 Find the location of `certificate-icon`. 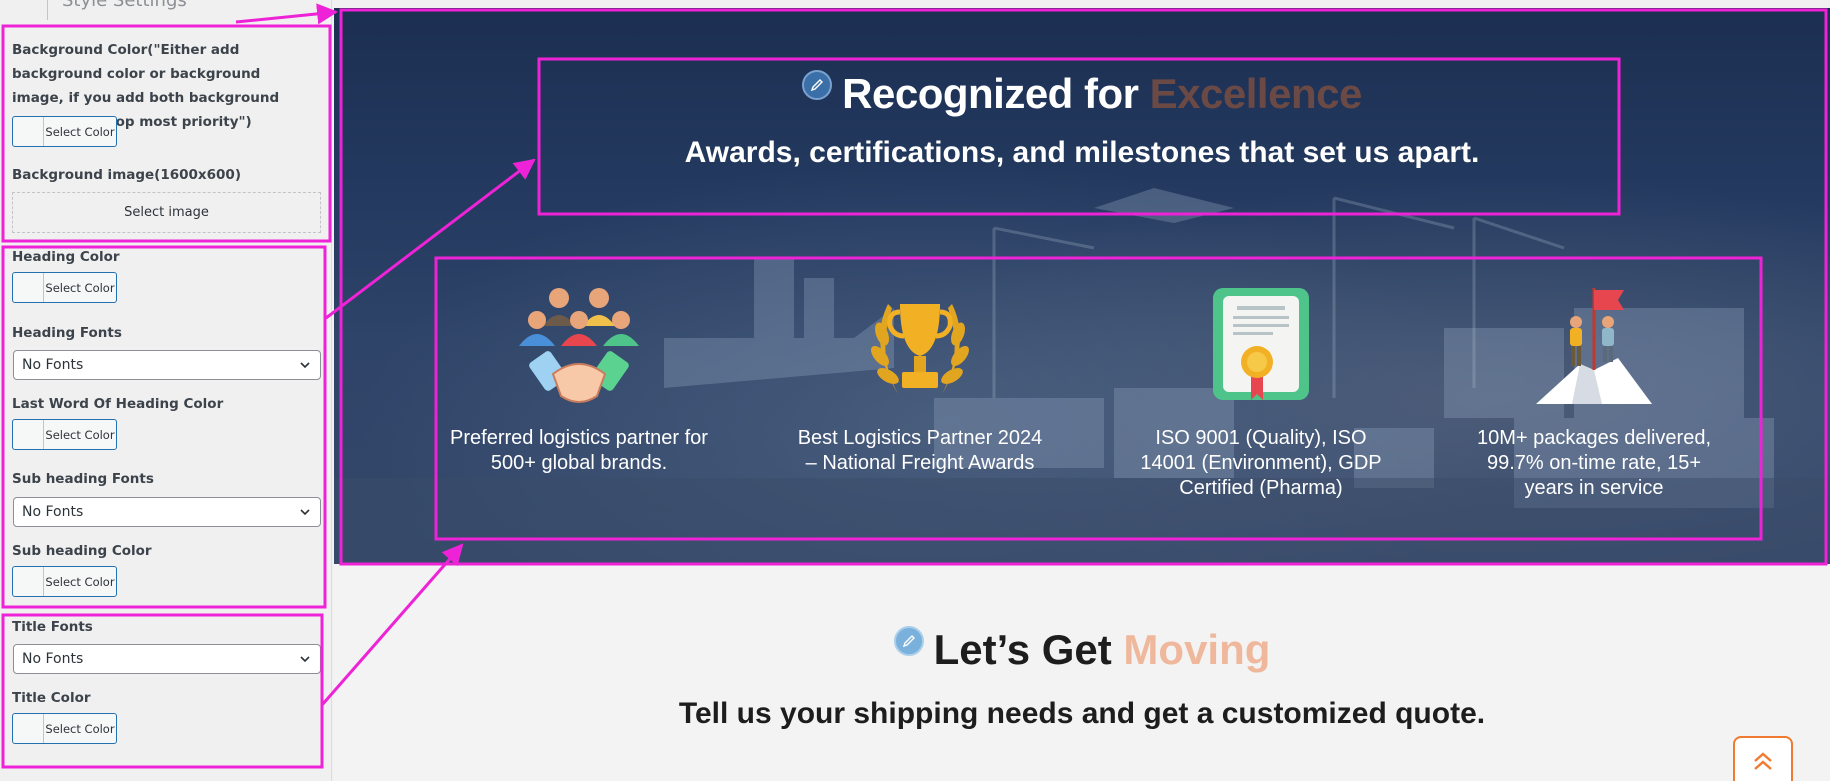

certificate-icon is located at coordinates (1261, 344).